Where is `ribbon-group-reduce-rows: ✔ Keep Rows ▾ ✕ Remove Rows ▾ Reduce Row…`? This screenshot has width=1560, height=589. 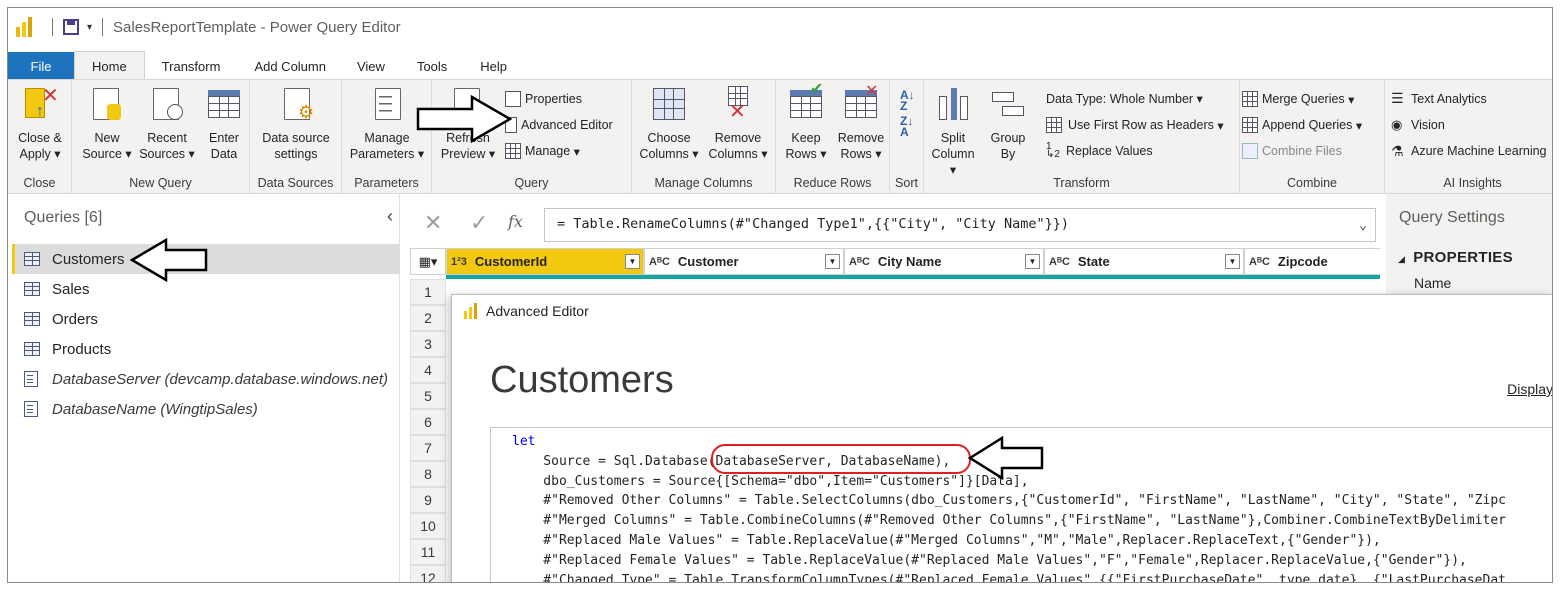 ribbon-group-reduce-rows: ✔ Keep Rows ▾ ✕ Remove Rows ▾ Reduce Row… is located at coordinates (833, 136).